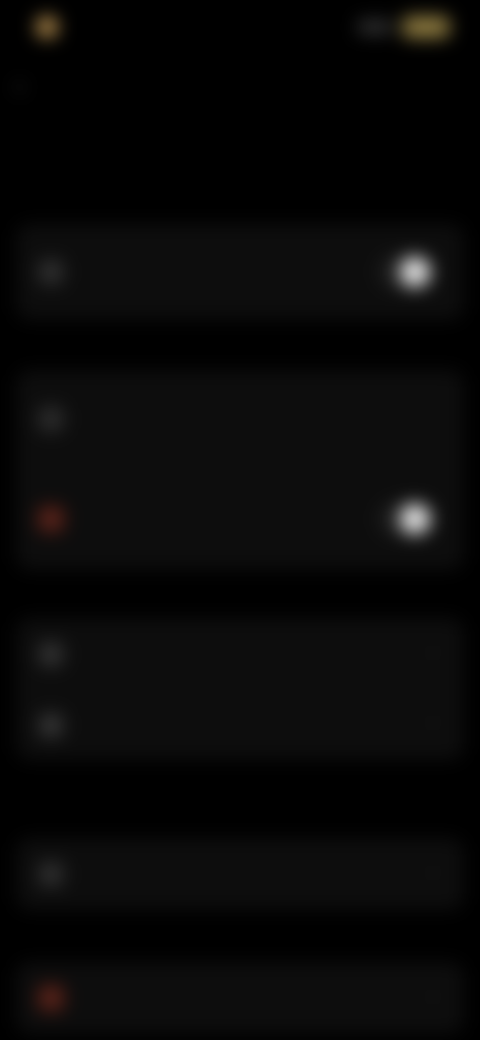  What do you see at coordinates (51, 874) in the screenshot?
I see `user-icon: ●` at bounding box center [51, 874].